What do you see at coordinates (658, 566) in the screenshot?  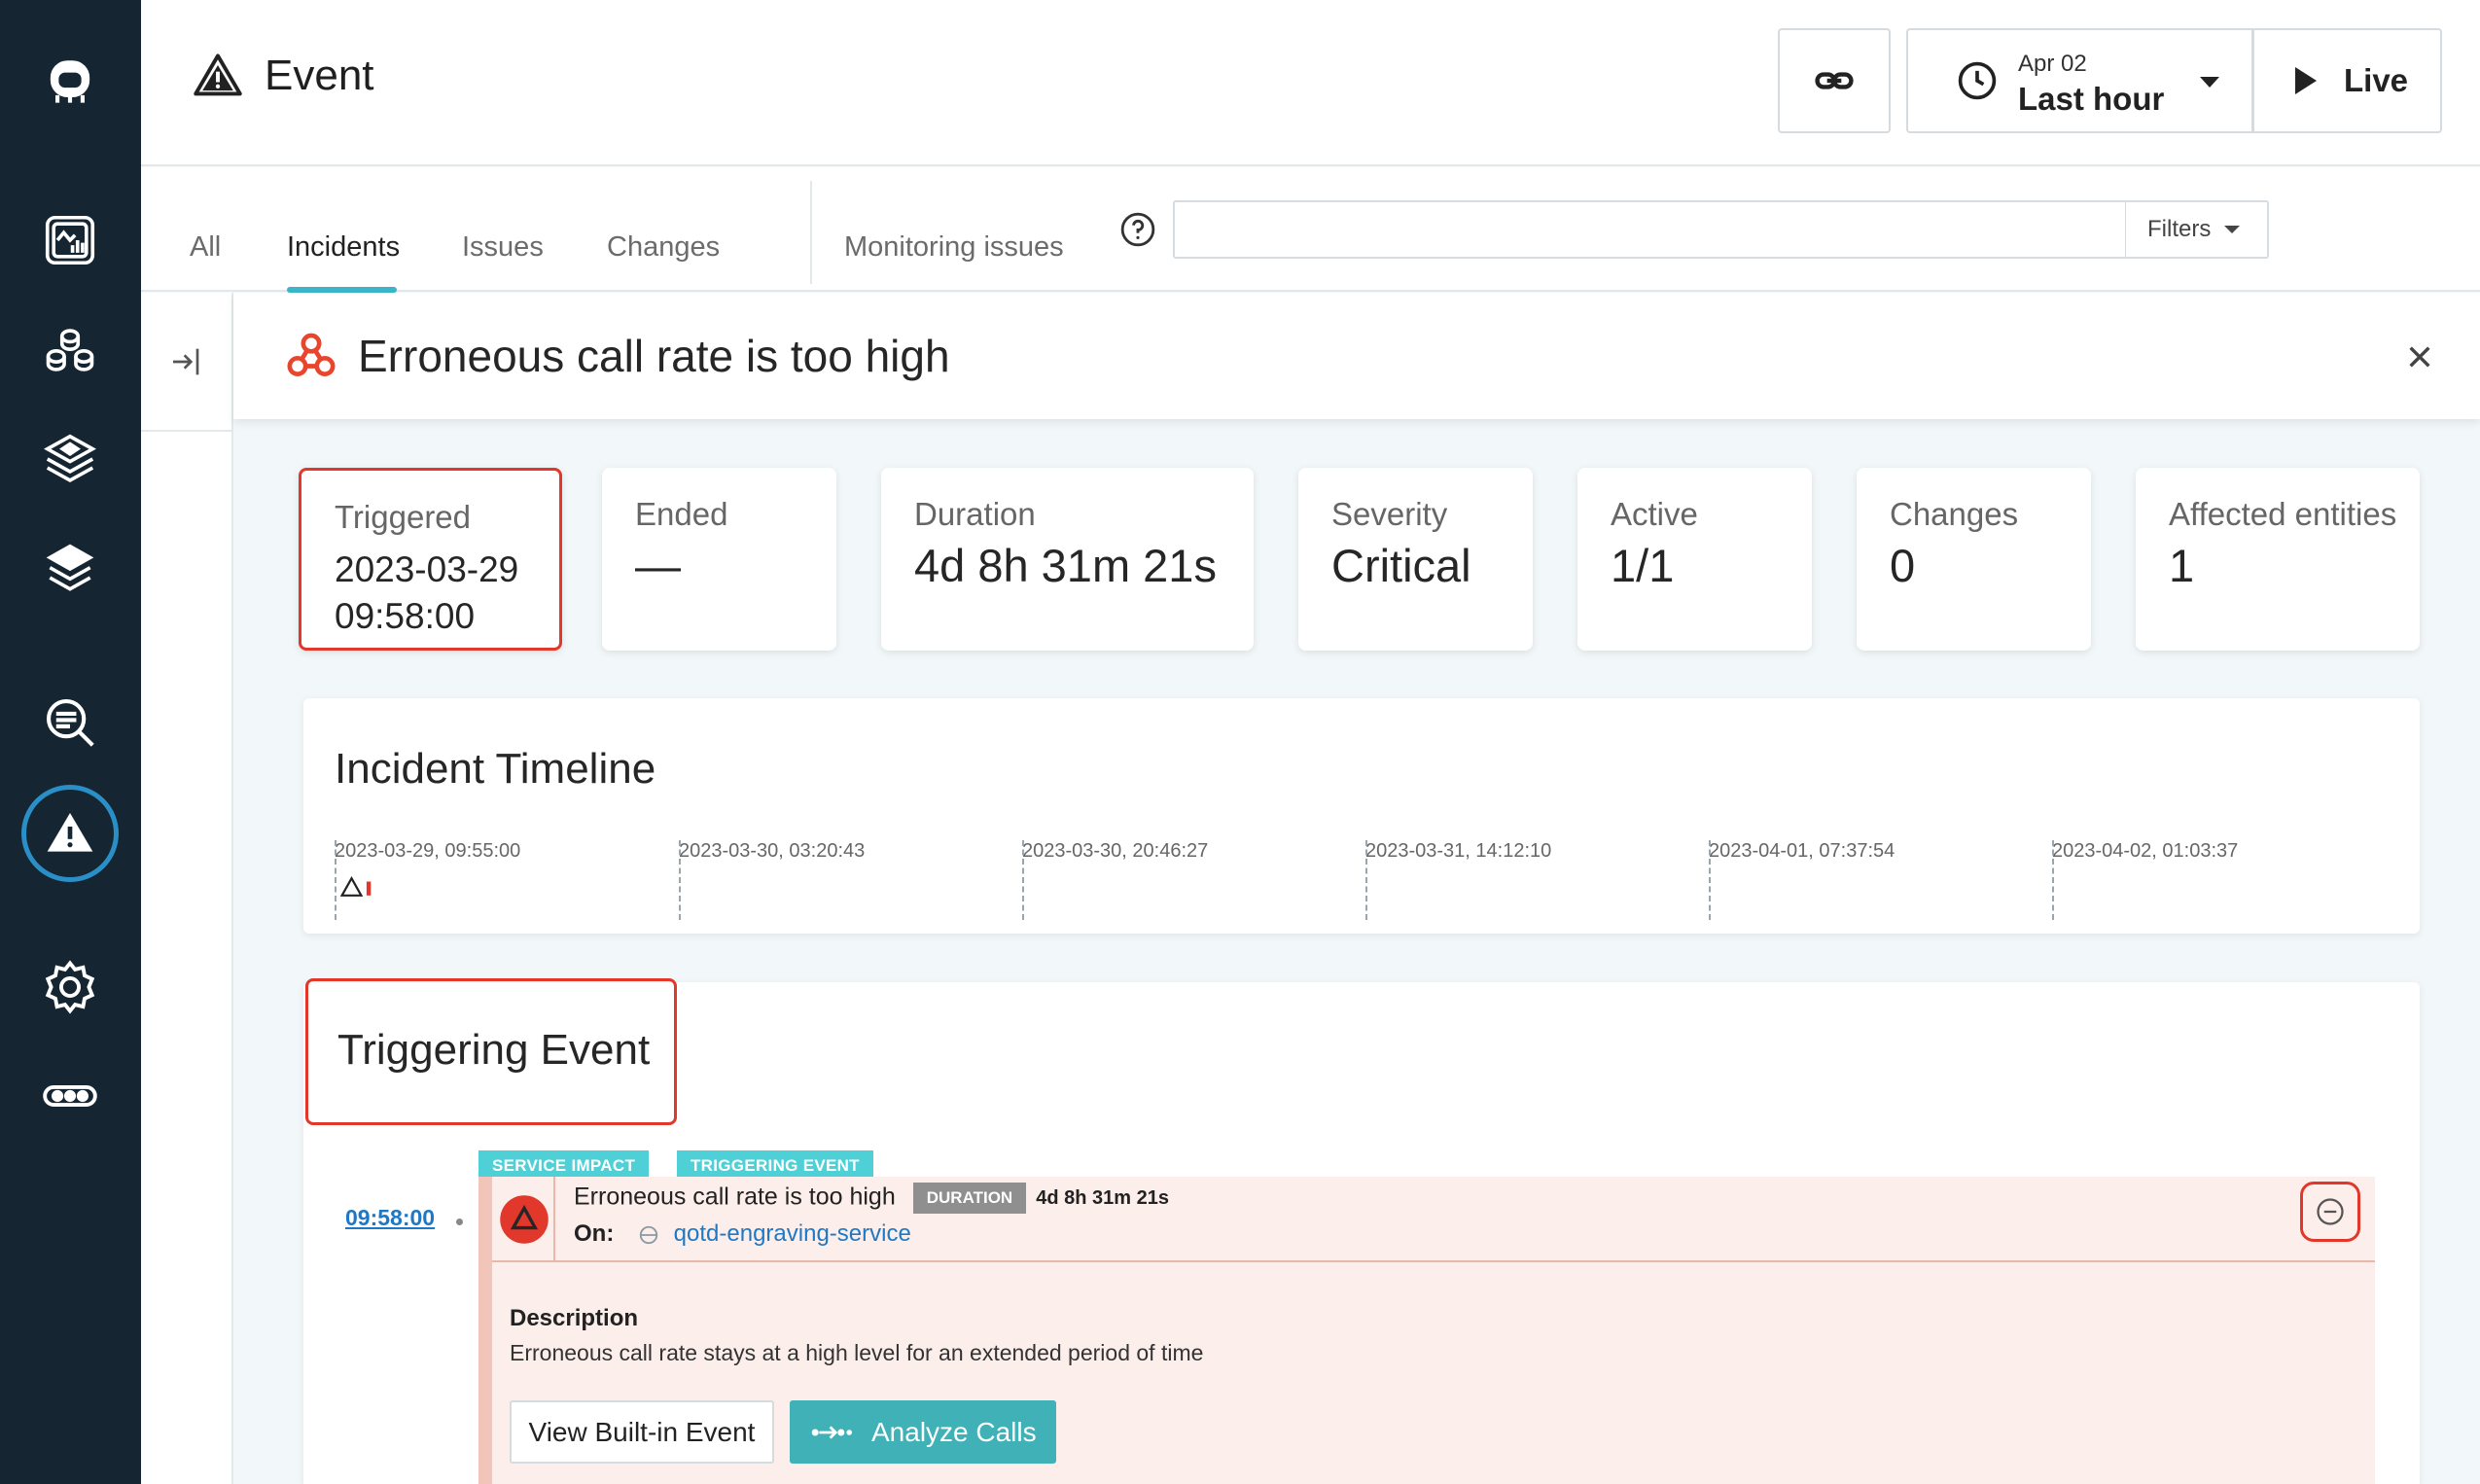 I see `card-value: —` at bounding box center [658, 566].